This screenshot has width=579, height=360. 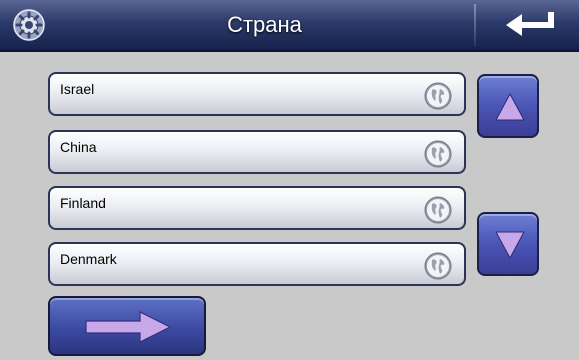 I want to click on country-label: Denmark, so click(x=88, y=259).